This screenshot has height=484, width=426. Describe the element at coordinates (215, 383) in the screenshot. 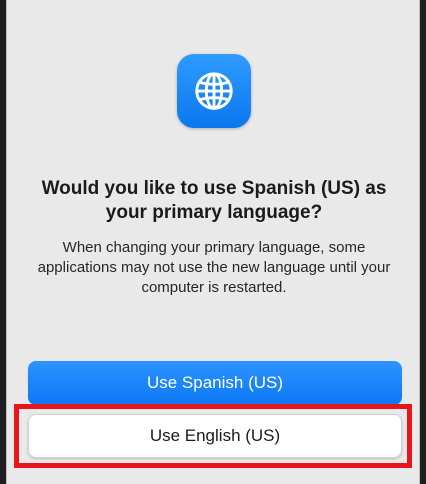

I see `use-spanish-button: Use Spanish (US)` at that location.